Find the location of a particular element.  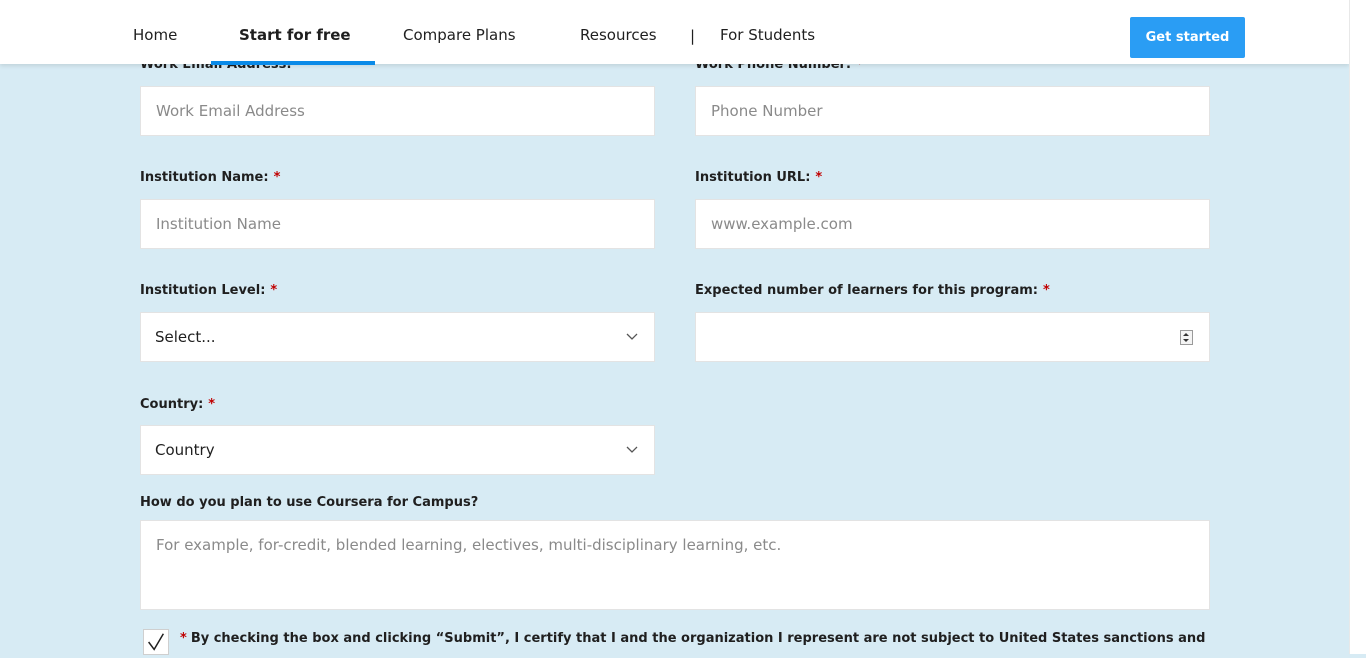

spinner-up-icon is located at coordinates (1186, 334).